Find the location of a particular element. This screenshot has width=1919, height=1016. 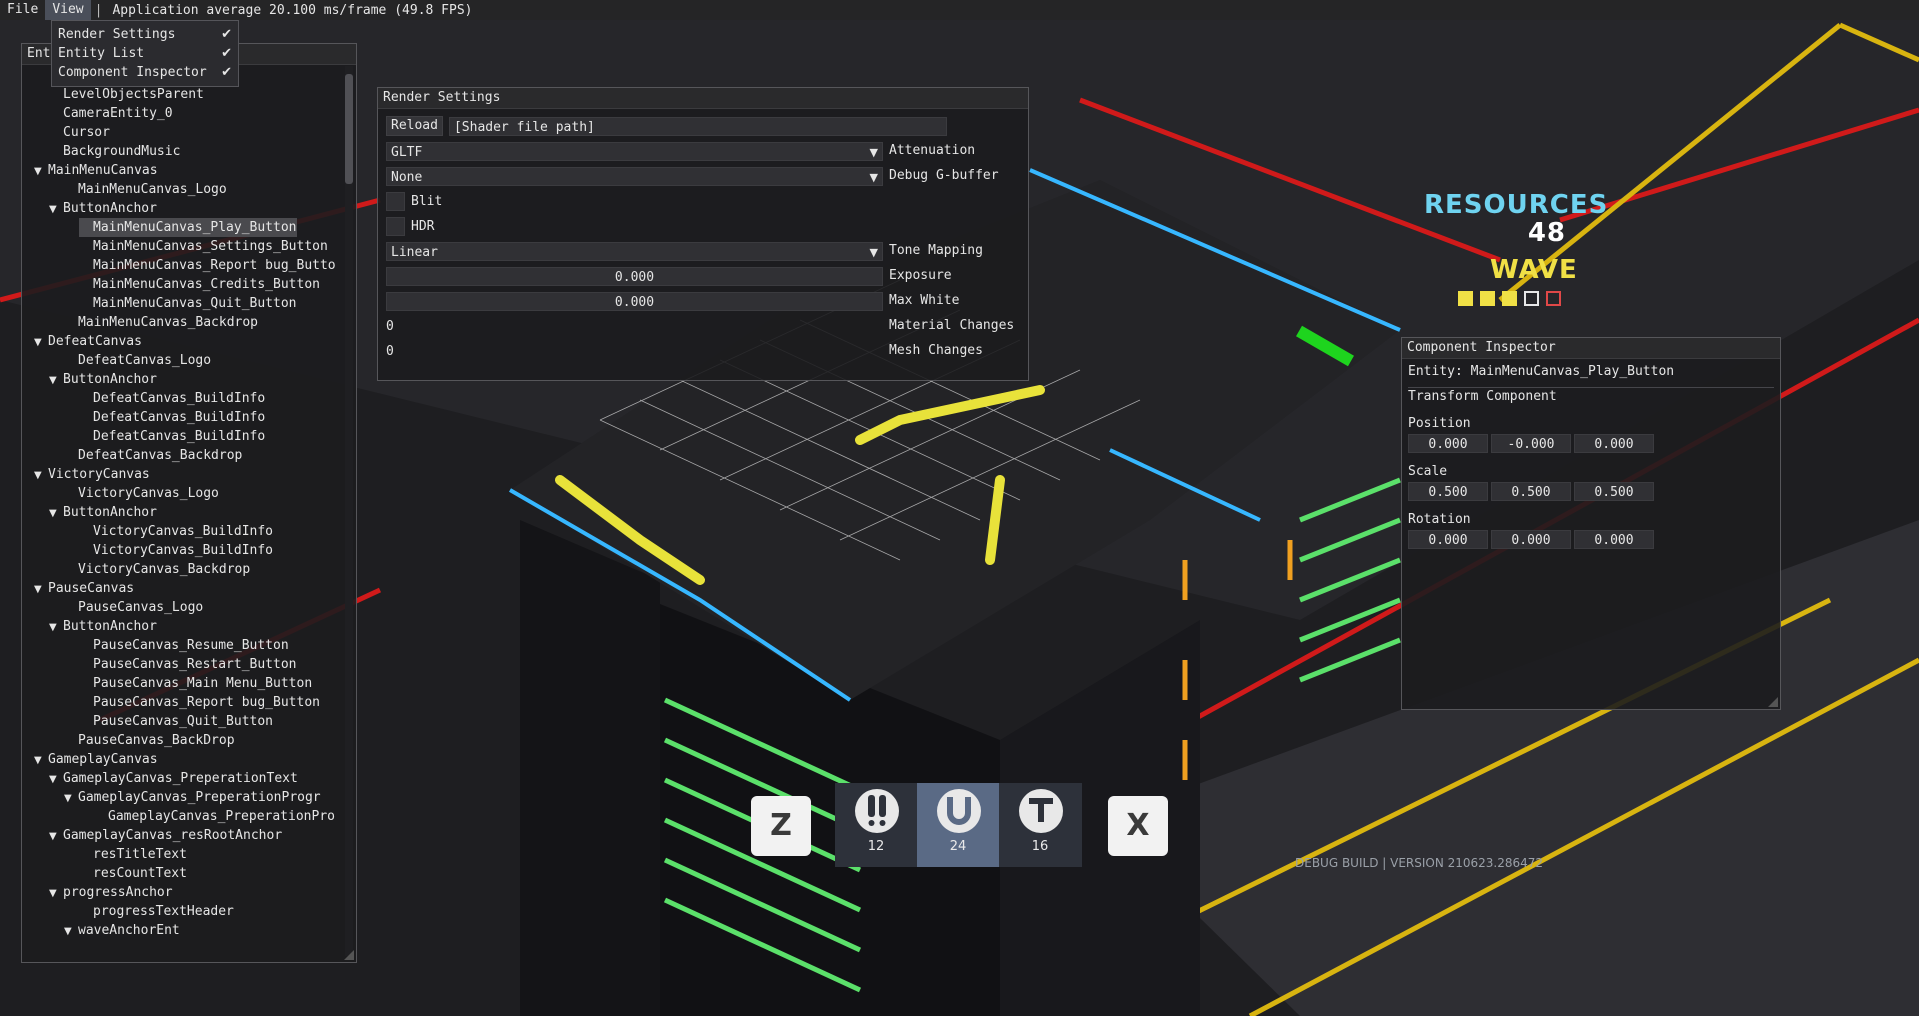

render-settings-title: Render Settings is located at coordinates (703, 98).